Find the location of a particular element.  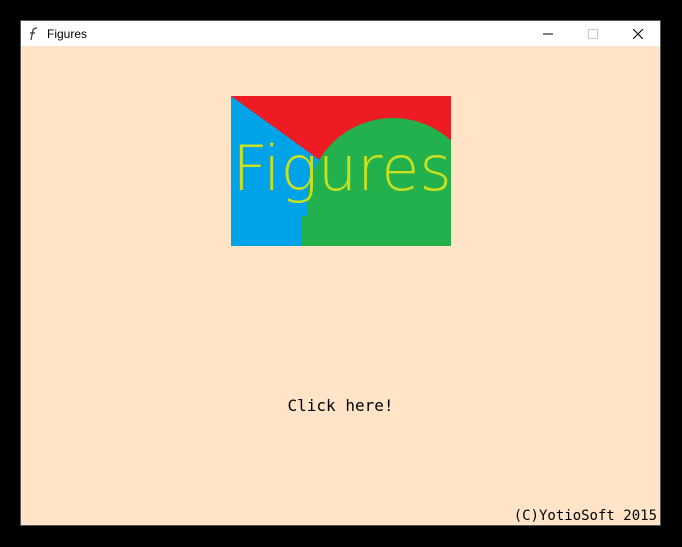

figures-app-icon is located at coordinates (33, 34).